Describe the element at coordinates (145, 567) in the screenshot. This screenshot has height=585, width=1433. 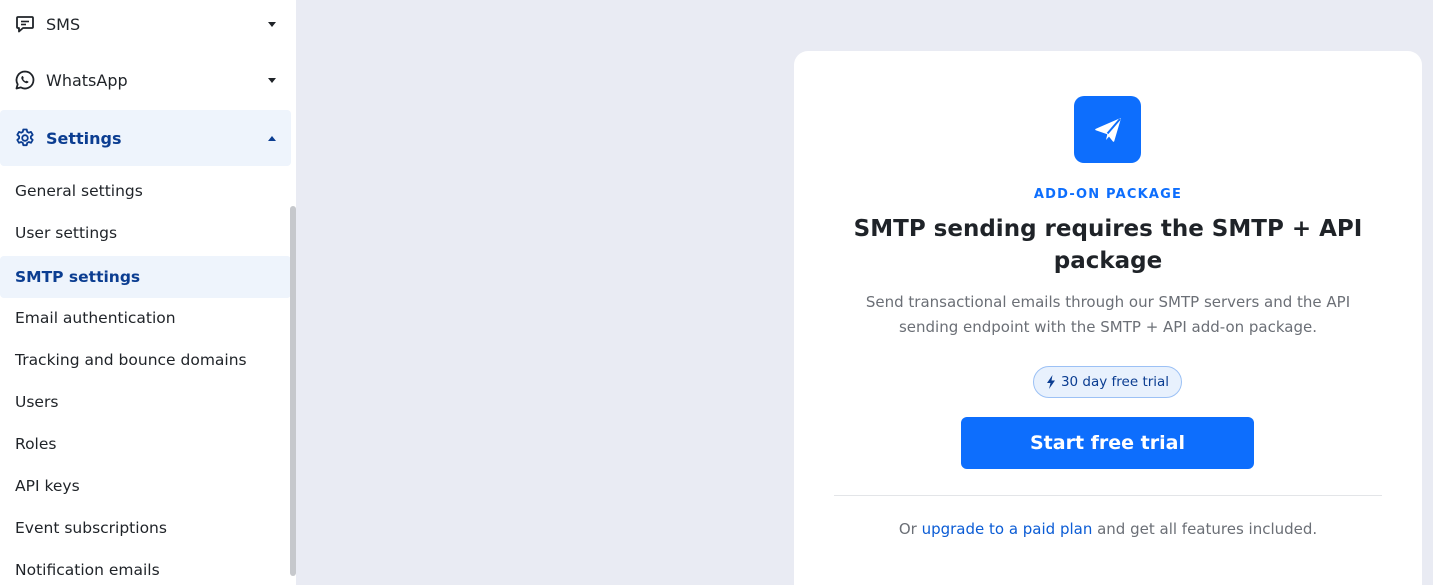
I see `settings-item-notification-emails: Notification emails` at that location.